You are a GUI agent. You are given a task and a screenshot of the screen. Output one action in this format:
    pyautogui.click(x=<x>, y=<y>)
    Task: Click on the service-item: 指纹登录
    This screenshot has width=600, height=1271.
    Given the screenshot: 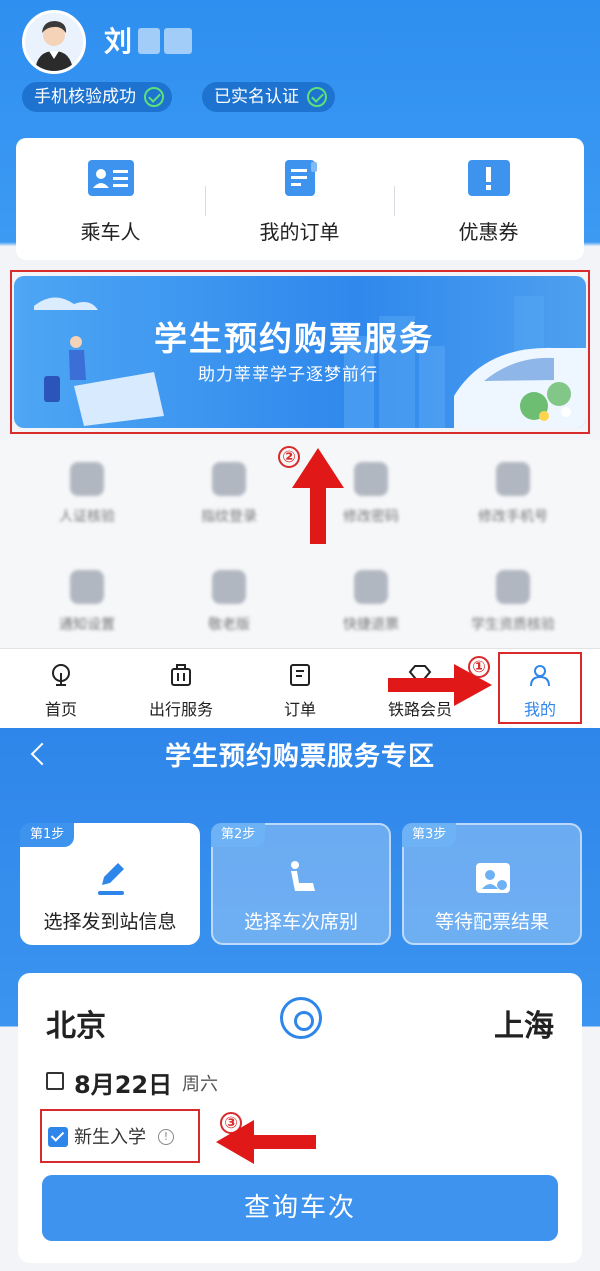 What is the action you would take?
    pyautogui.click(x=229, y=494)
    